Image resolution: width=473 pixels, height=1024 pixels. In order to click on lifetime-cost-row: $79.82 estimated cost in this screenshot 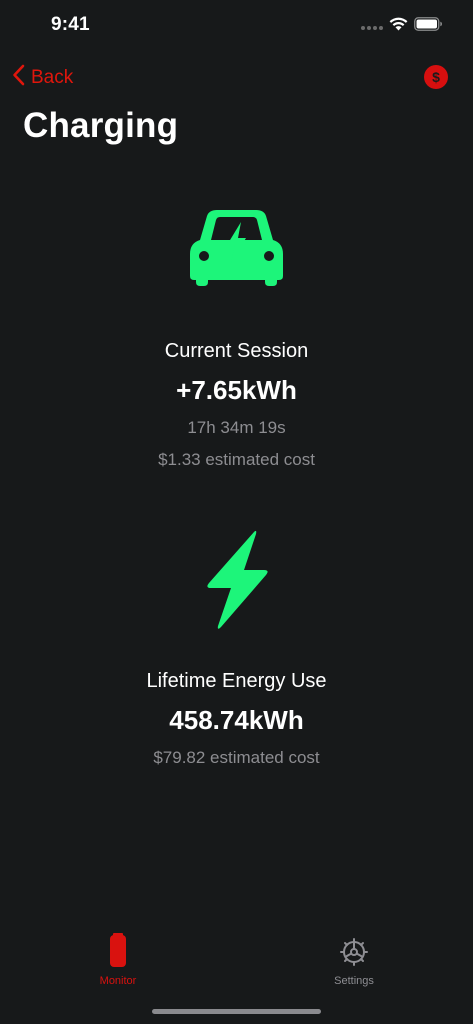, I will do `click(236, 758)`.